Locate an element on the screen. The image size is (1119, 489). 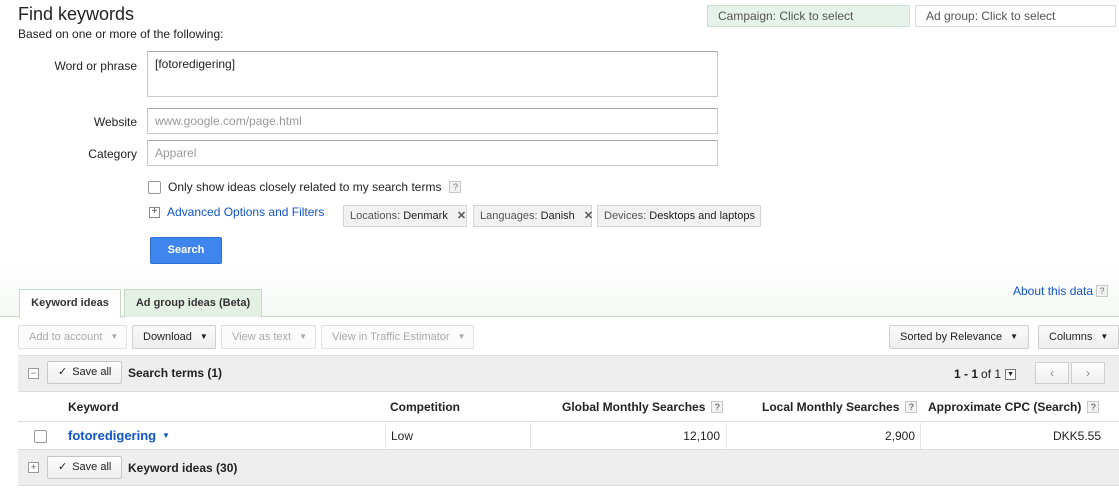
pager: 1 - 1 of 1 ▼ is located at coordinates (985, 374).